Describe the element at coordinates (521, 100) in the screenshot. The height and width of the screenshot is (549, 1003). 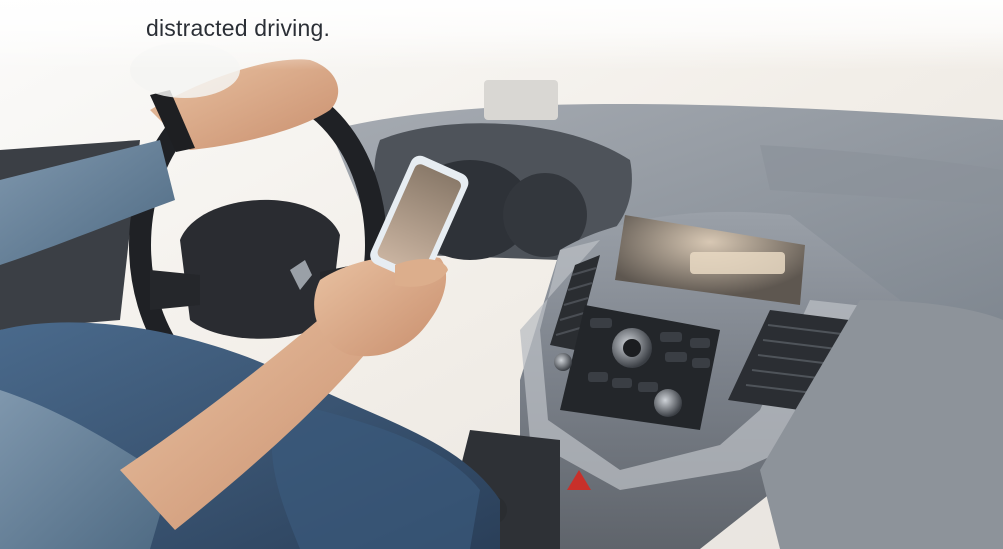
I see `dash-mounted-display` at that location.